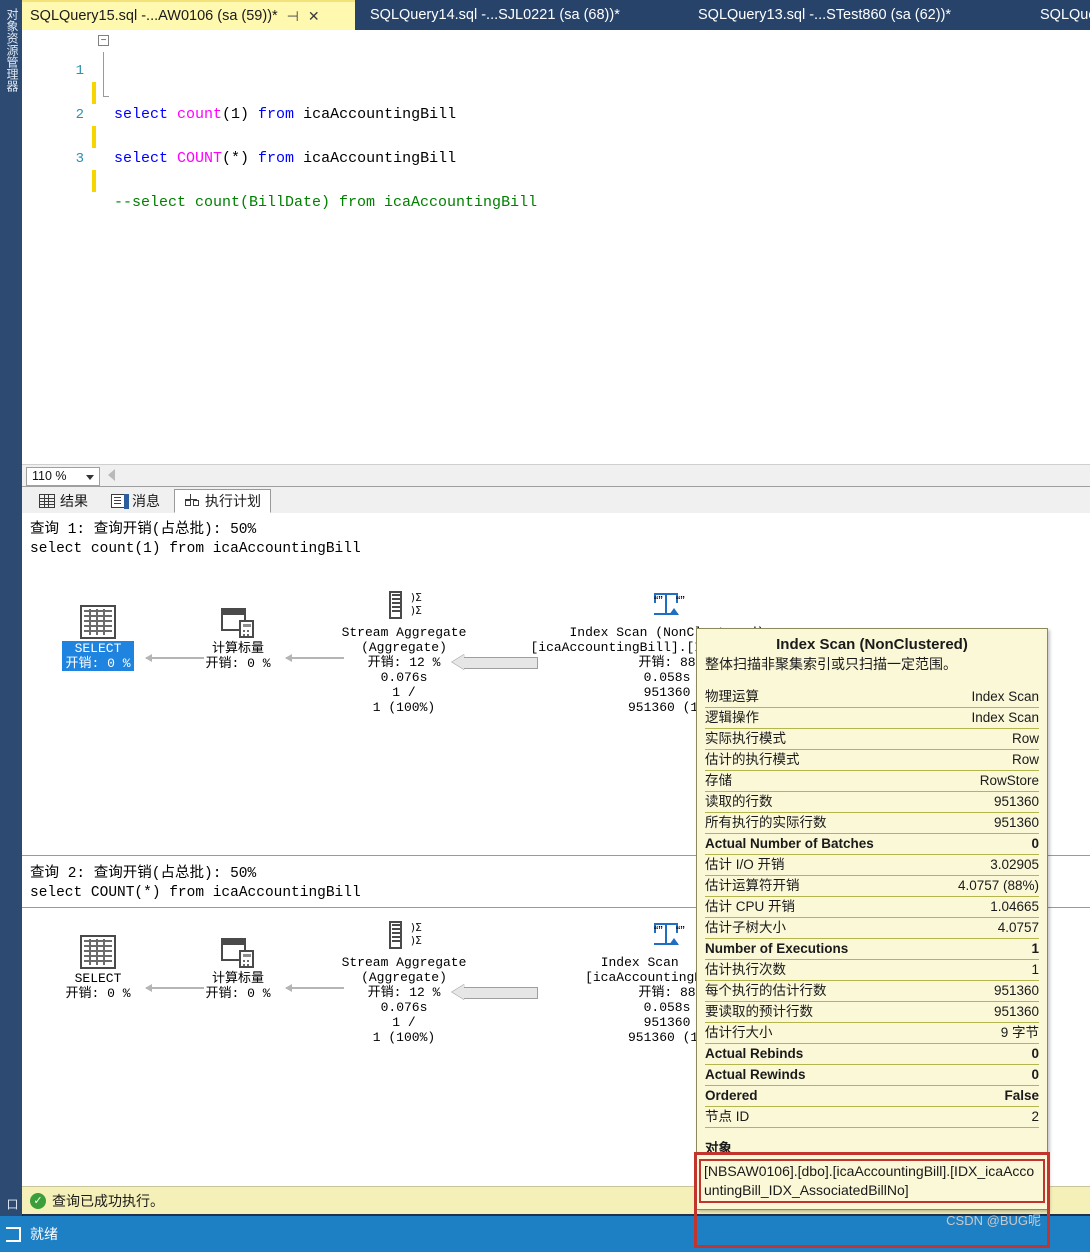 The image size is (1090, 1252). I want to click on row-key: 物理运算, so click(732, 696).